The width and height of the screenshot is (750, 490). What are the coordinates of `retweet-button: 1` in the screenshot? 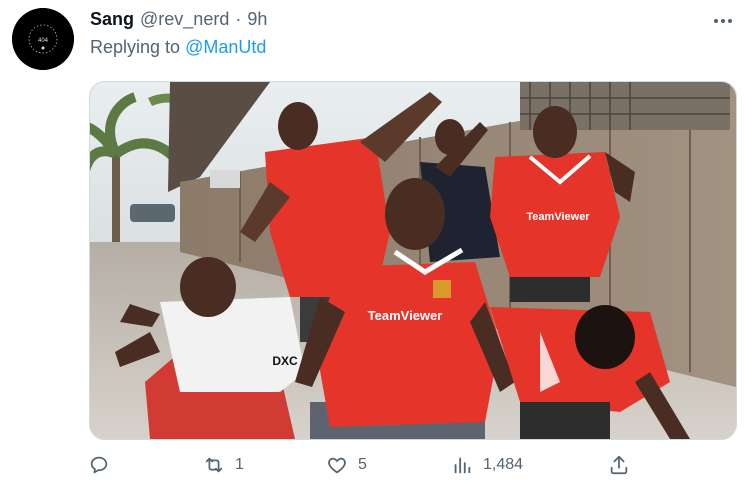 It's located at (223, 465).